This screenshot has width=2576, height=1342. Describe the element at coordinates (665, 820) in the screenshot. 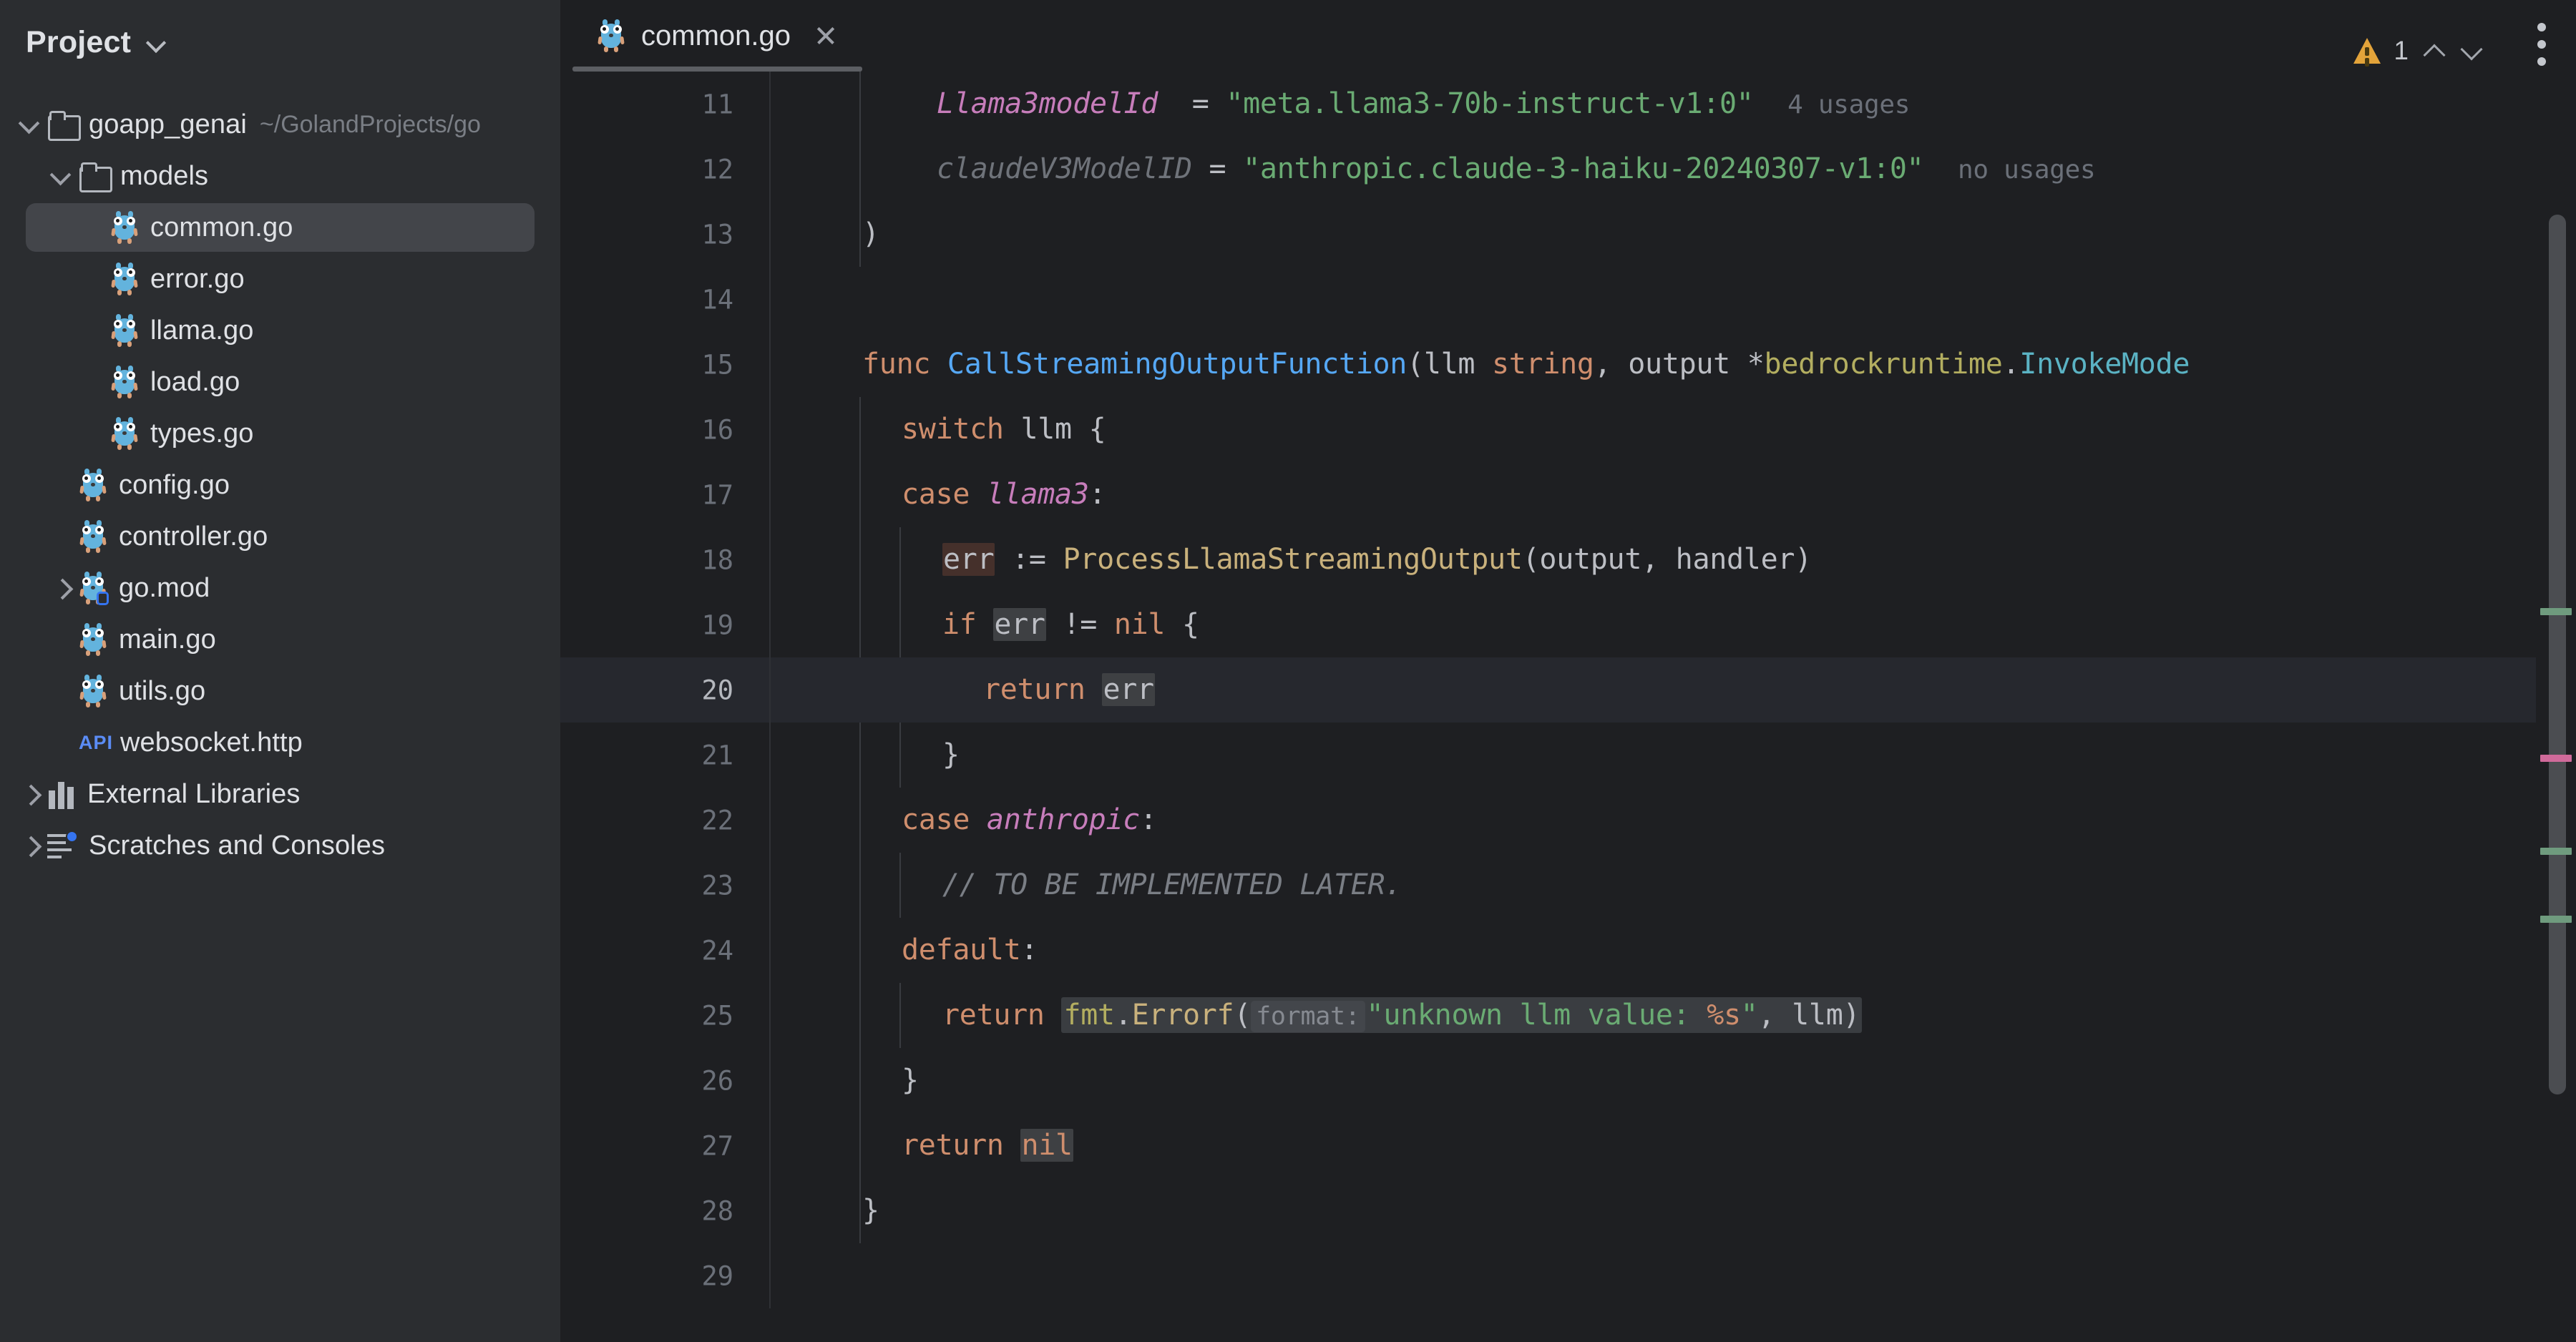

I see `line-gutter: 22` at that location.